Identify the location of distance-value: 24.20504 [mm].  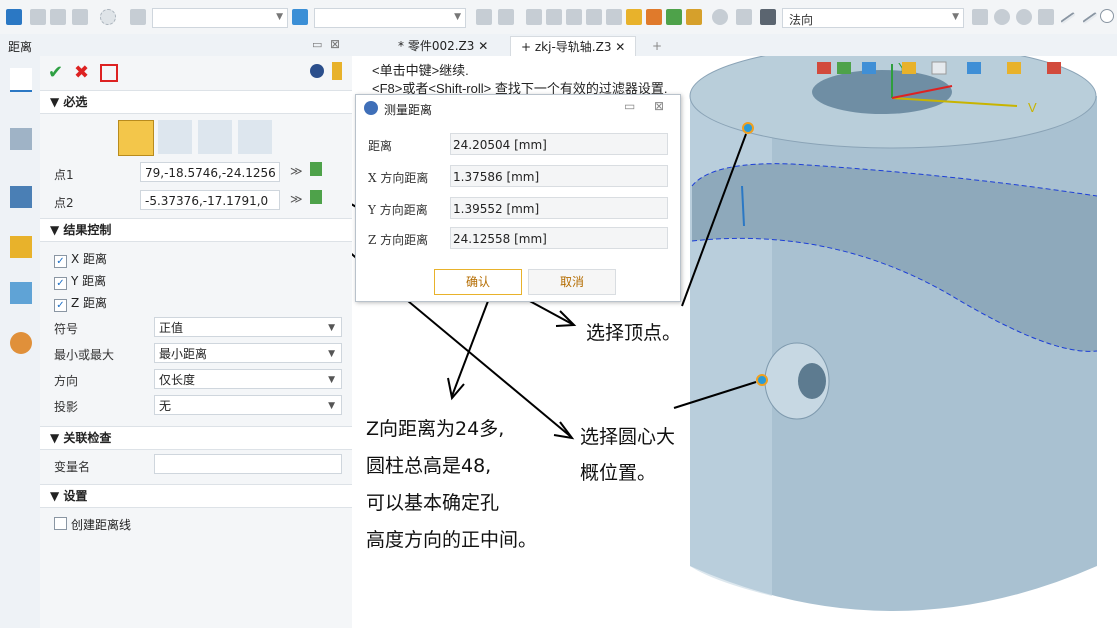
(559, 144).